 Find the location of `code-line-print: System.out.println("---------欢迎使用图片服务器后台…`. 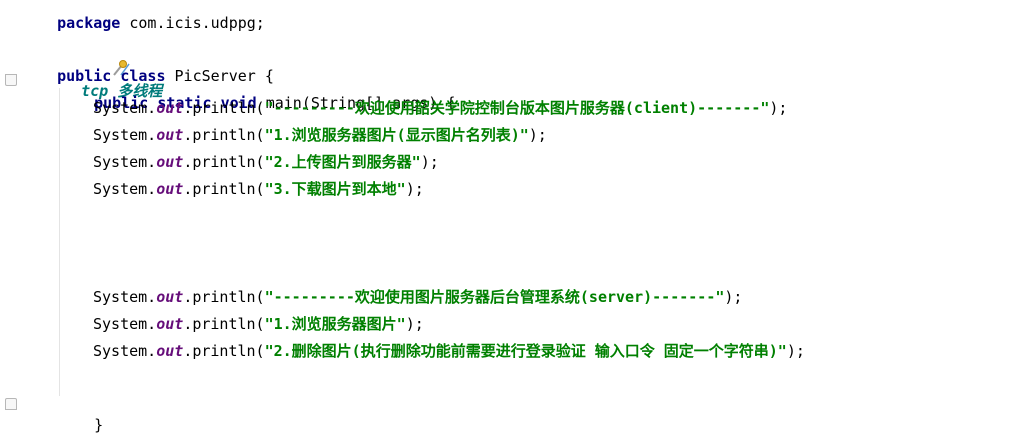

code-line-print: System.out.println("---------欢迎使用图片服务器后台… is located at coordinates (417, 297).